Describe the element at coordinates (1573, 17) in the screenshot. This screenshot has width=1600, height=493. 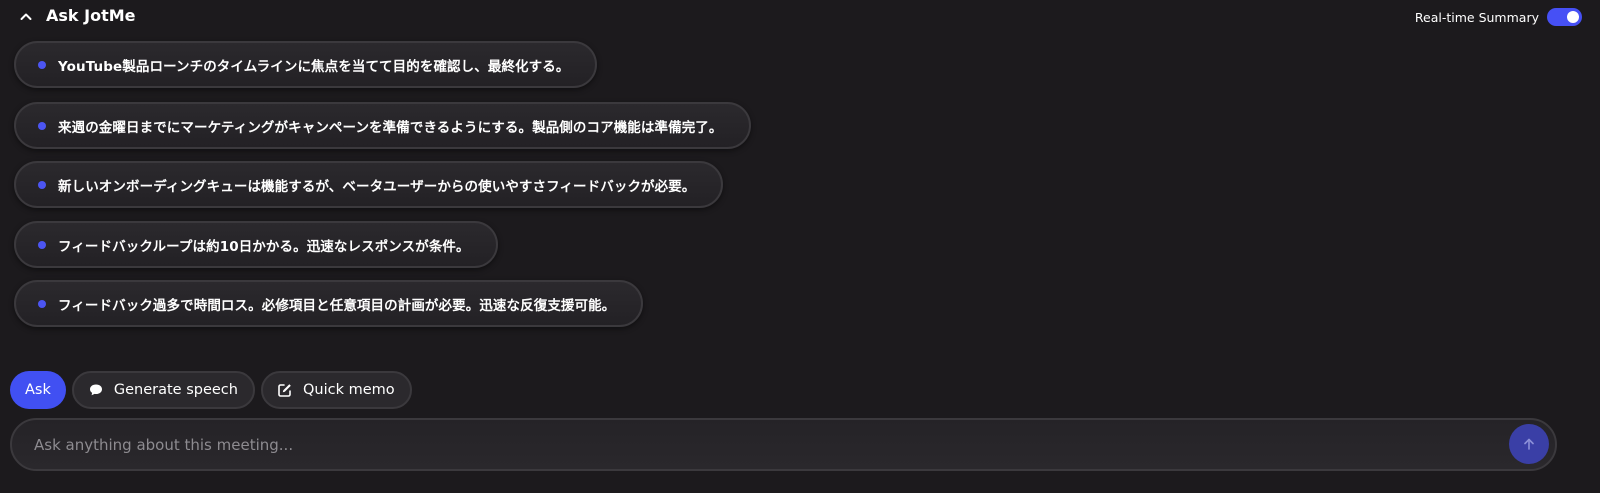
I see `toggle-knob` at that location.